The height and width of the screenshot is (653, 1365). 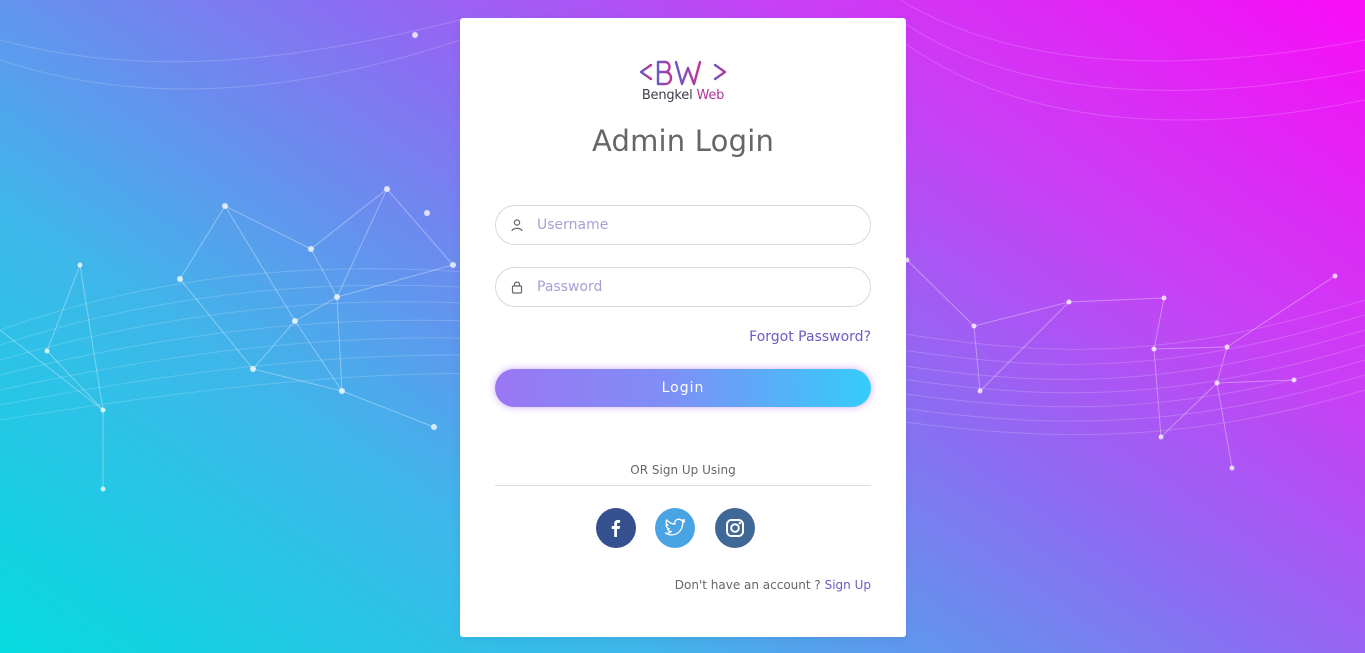 I want to click on brand-name-part2: Web, so click(x=710, y=95).